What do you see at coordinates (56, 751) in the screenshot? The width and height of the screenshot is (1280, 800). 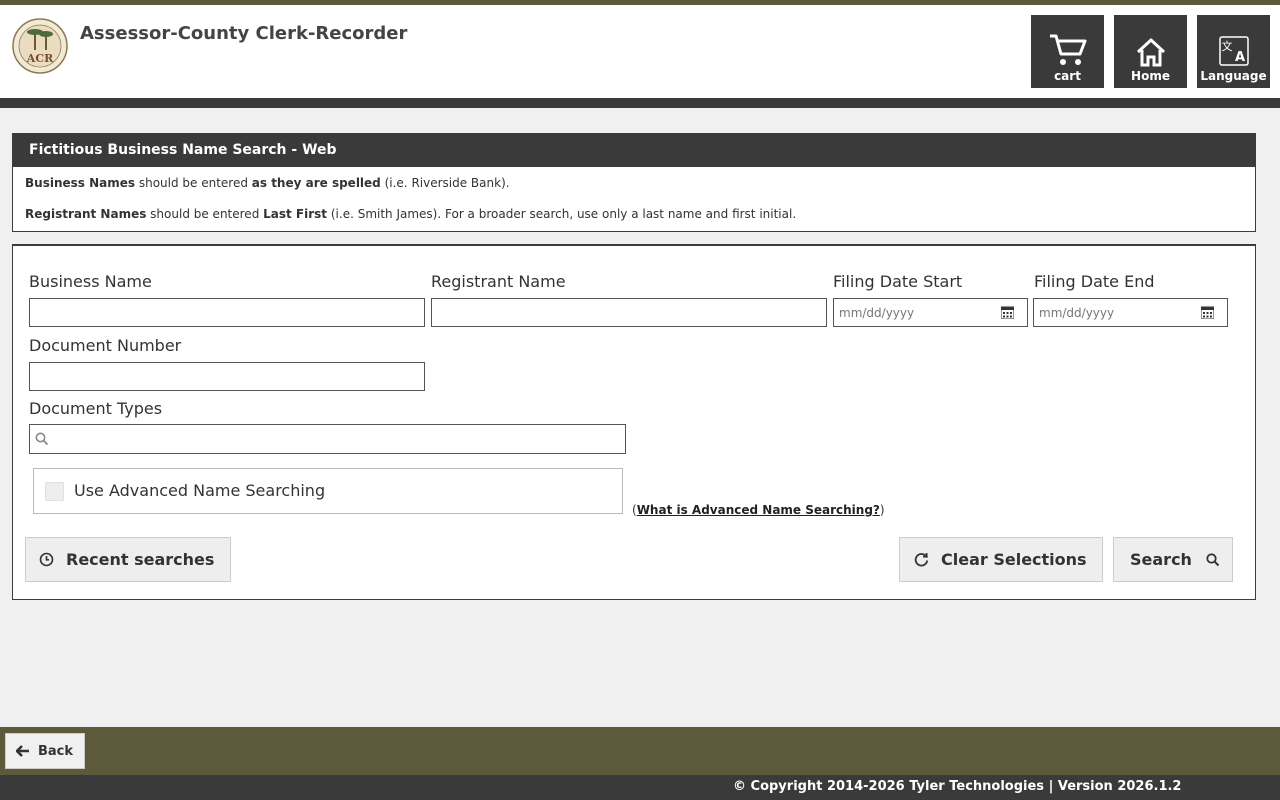 I see `back-label: Back` at bounding box center [56, 751].